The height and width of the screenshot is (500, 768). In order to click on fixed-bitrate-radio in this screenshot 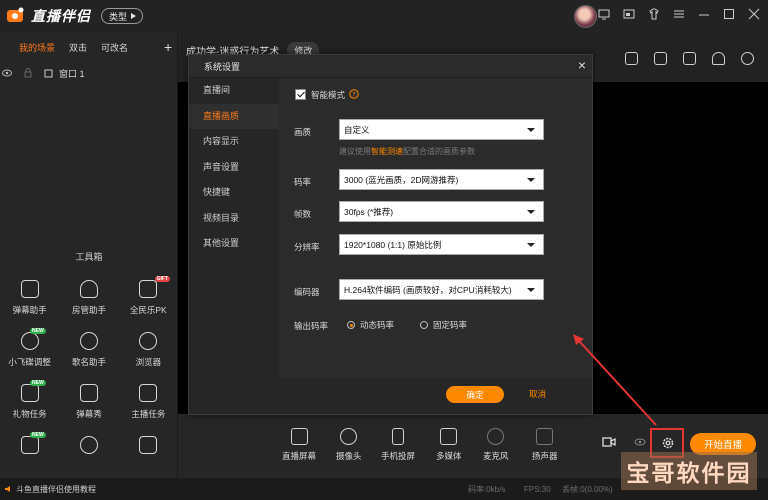, I will do `click(424, 325)`.